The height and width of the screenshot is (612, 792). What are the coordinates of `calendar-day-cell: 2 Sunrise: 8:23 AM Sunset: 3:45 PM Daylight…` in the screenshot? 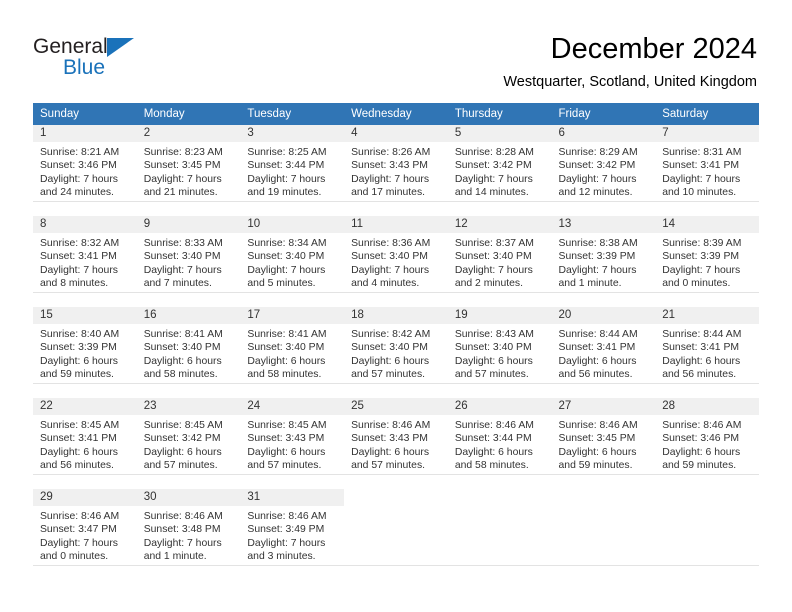 It's located at (188, 163).